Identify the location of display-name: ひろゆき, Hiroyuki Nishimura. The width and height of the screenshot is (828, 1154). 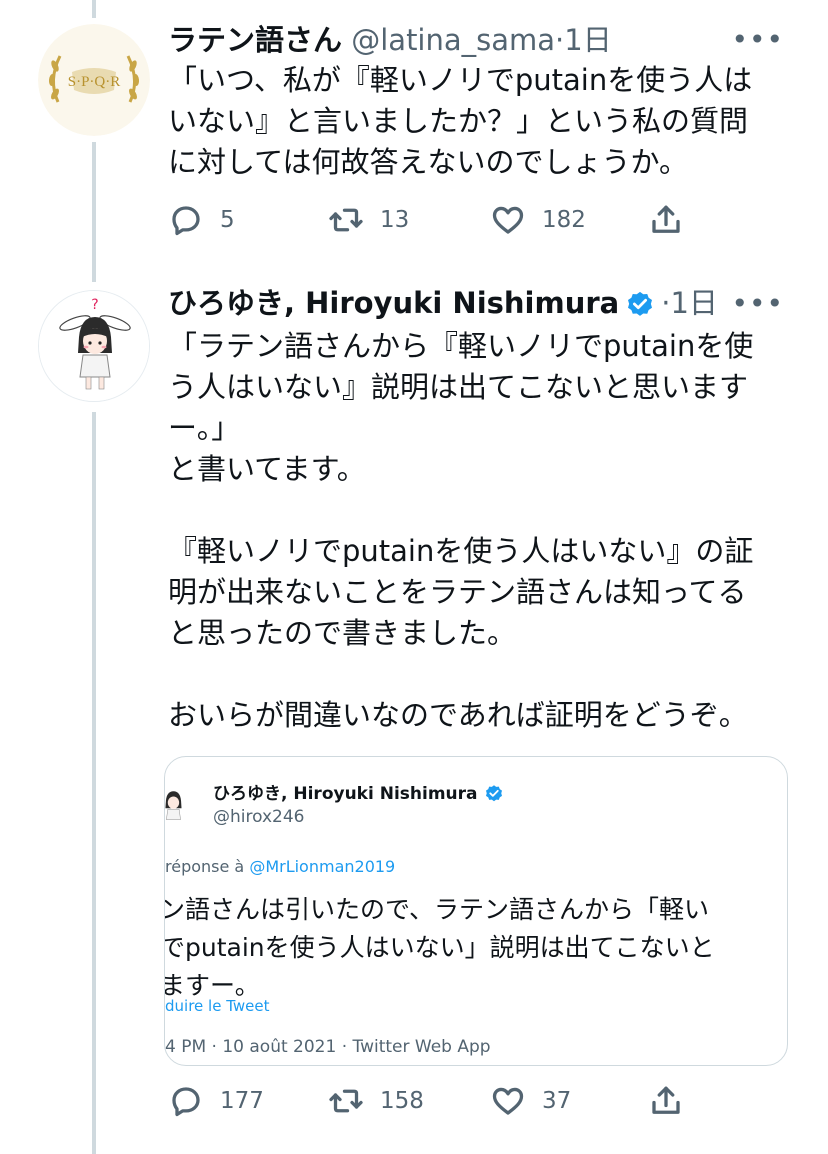
(393, 303).